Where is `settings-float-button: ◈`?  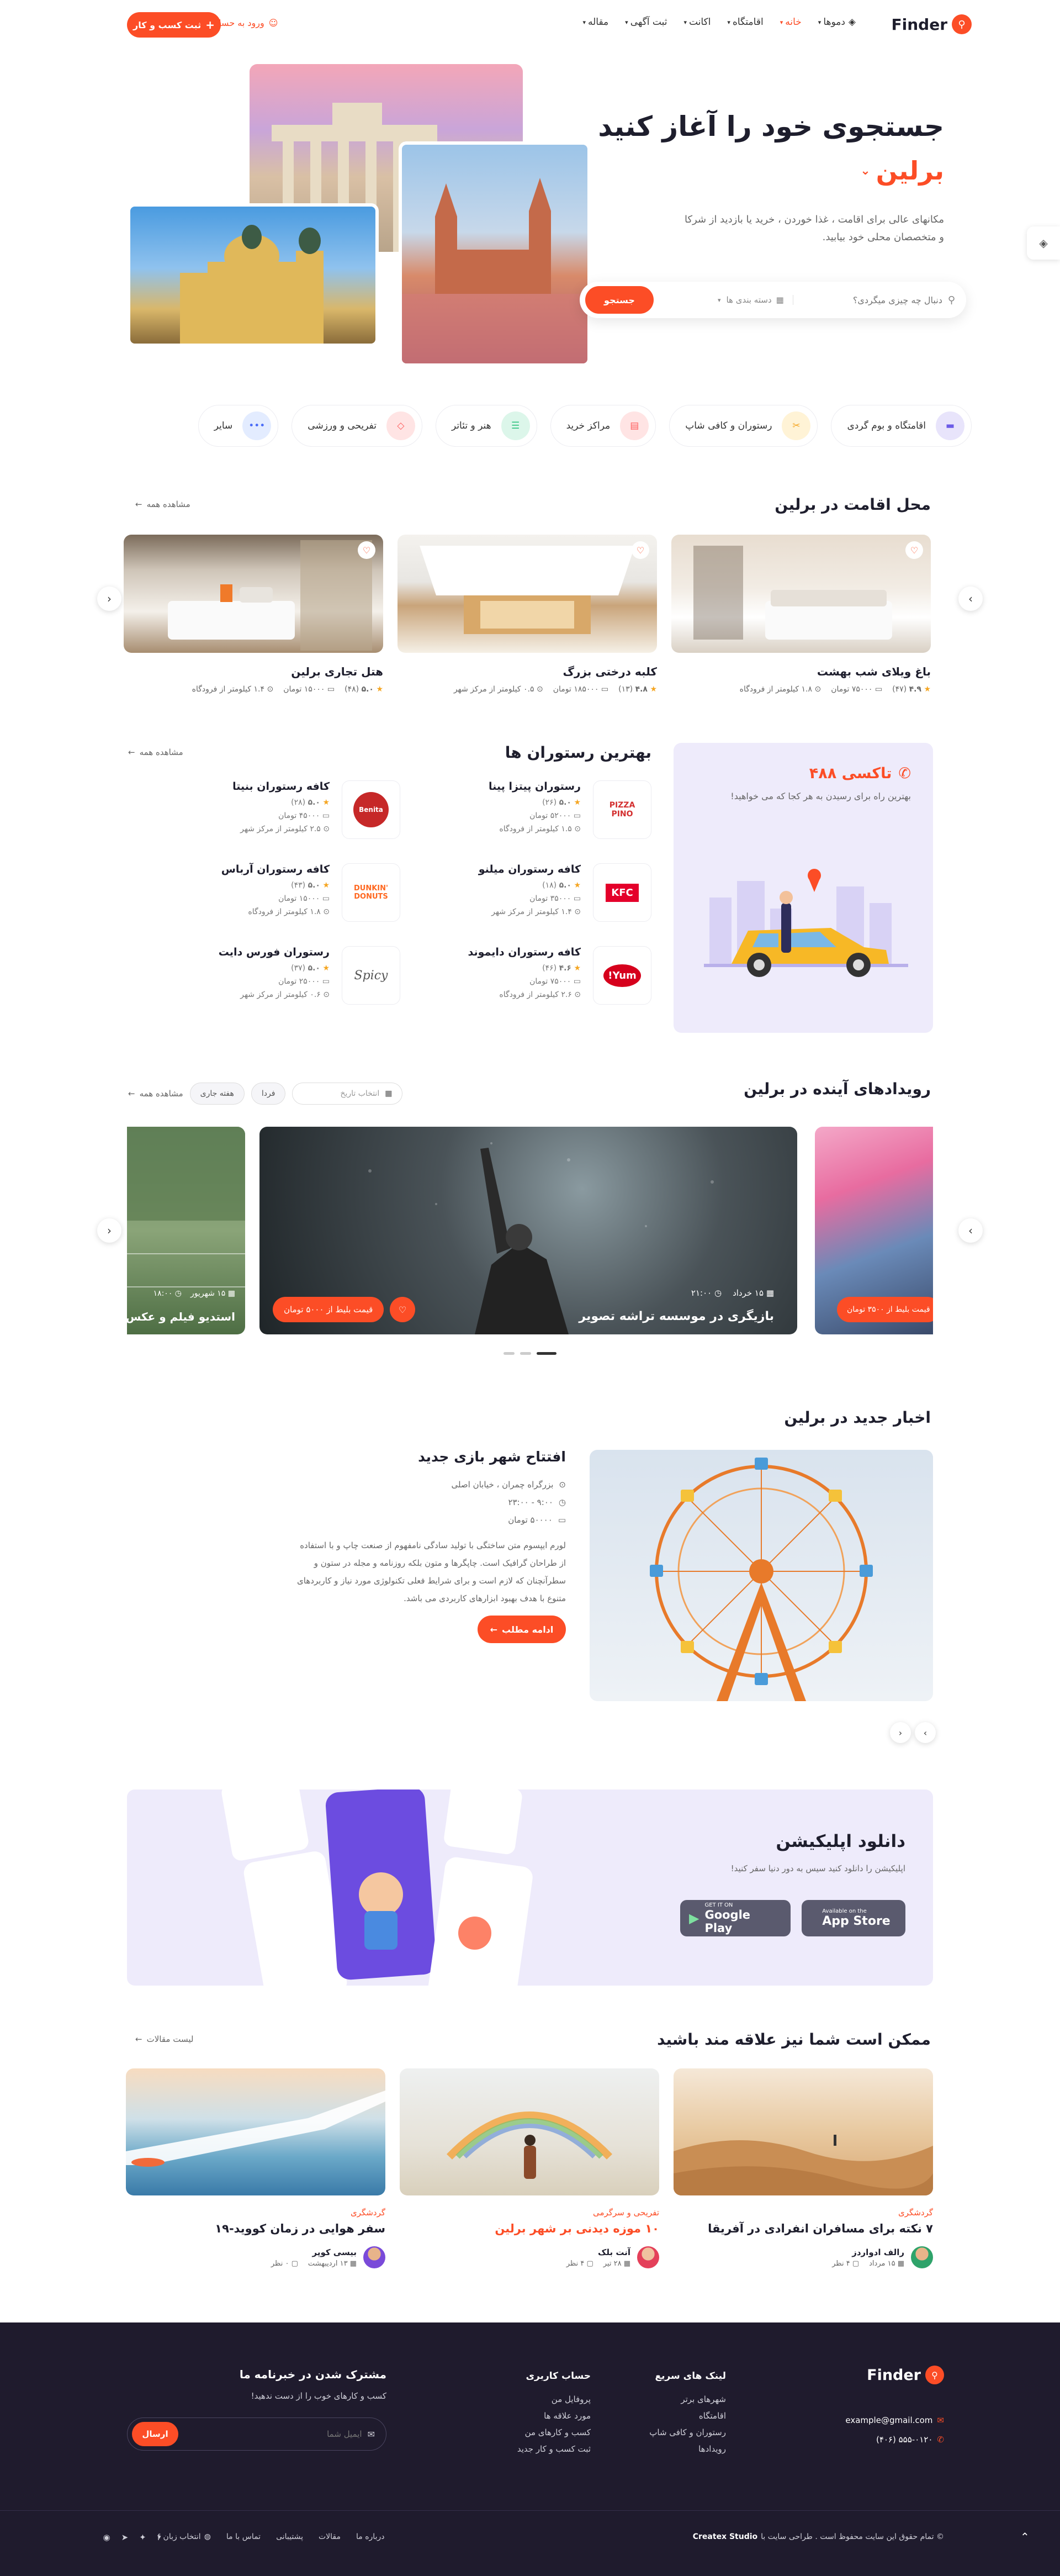
settings-float-button: ◈ is located at coordinates (1043, 243).